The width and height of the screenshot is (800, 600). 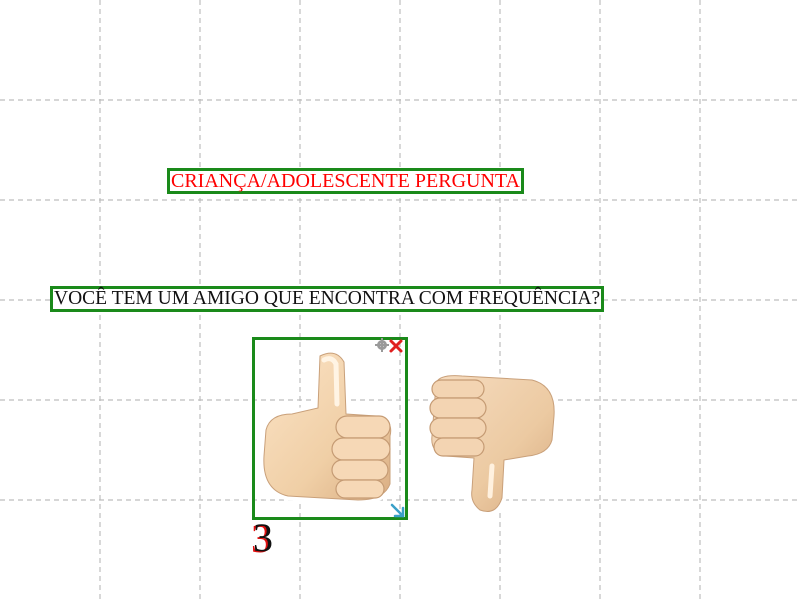 I want to click on thumbs-up-icon, so click(x=328, y=424).